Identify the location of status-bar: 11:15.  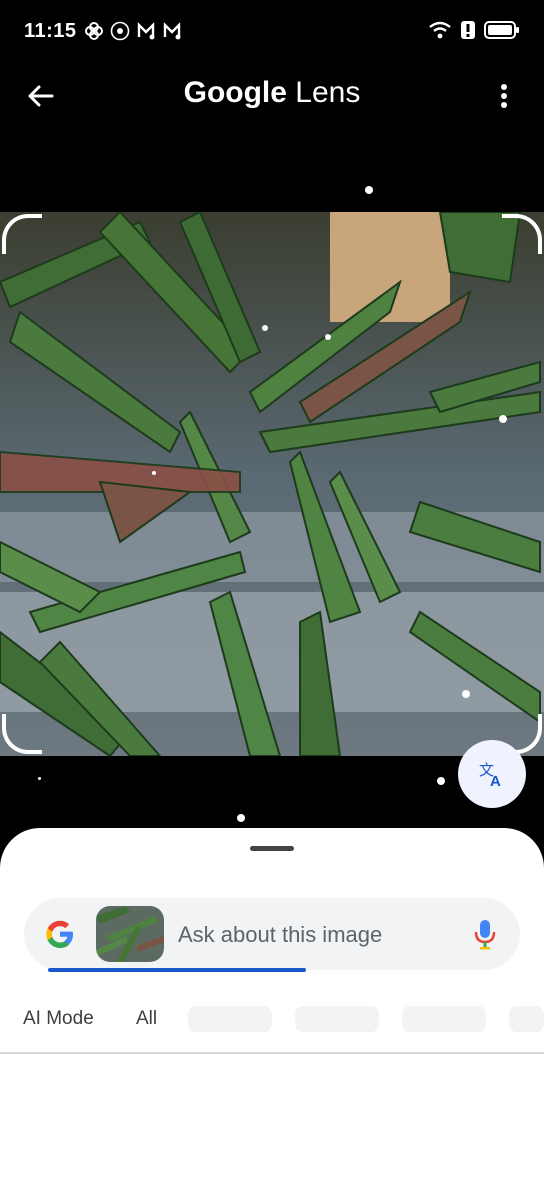
(272, 31).